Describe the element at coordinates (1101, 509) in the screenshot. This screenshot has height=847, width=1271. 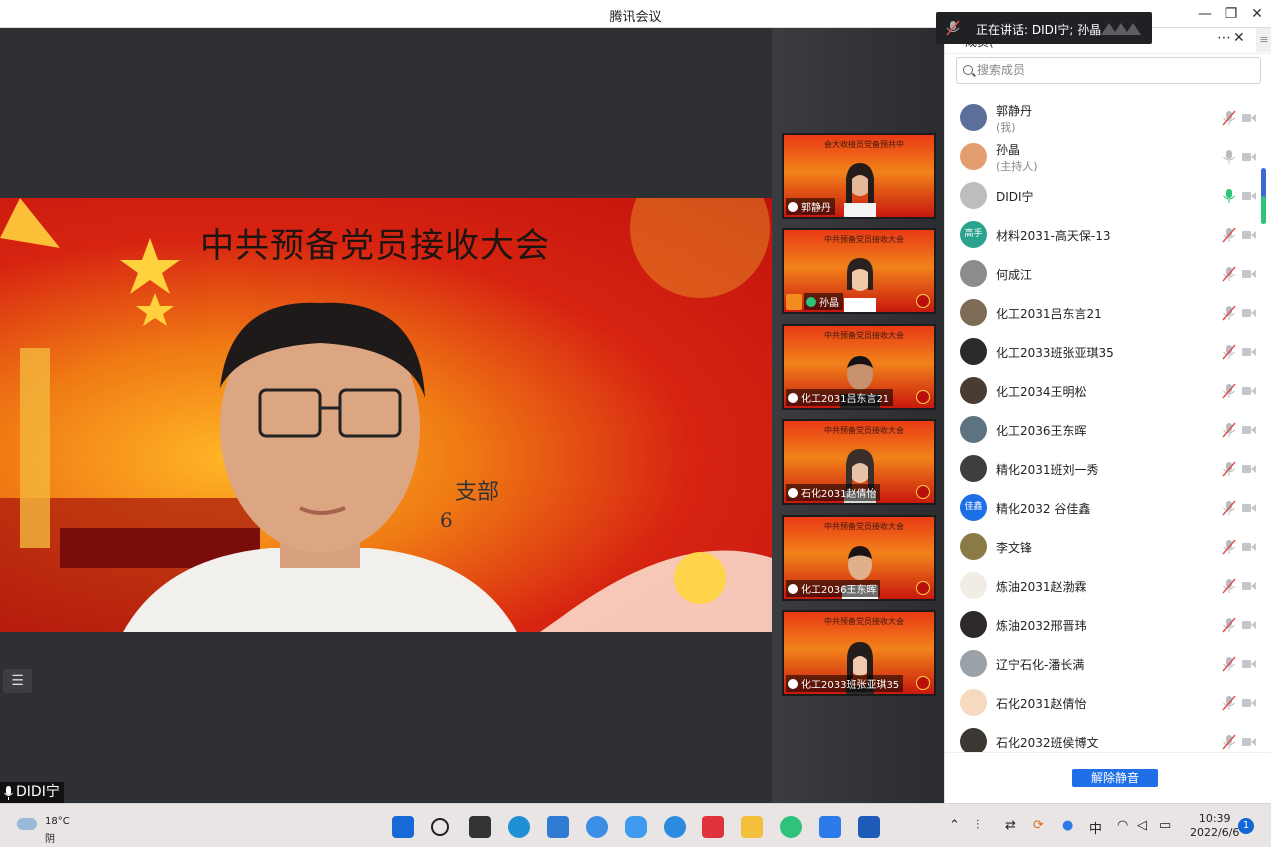
I see `member-row: 佳鑫 精化2032 谷佳鑫` at that location.